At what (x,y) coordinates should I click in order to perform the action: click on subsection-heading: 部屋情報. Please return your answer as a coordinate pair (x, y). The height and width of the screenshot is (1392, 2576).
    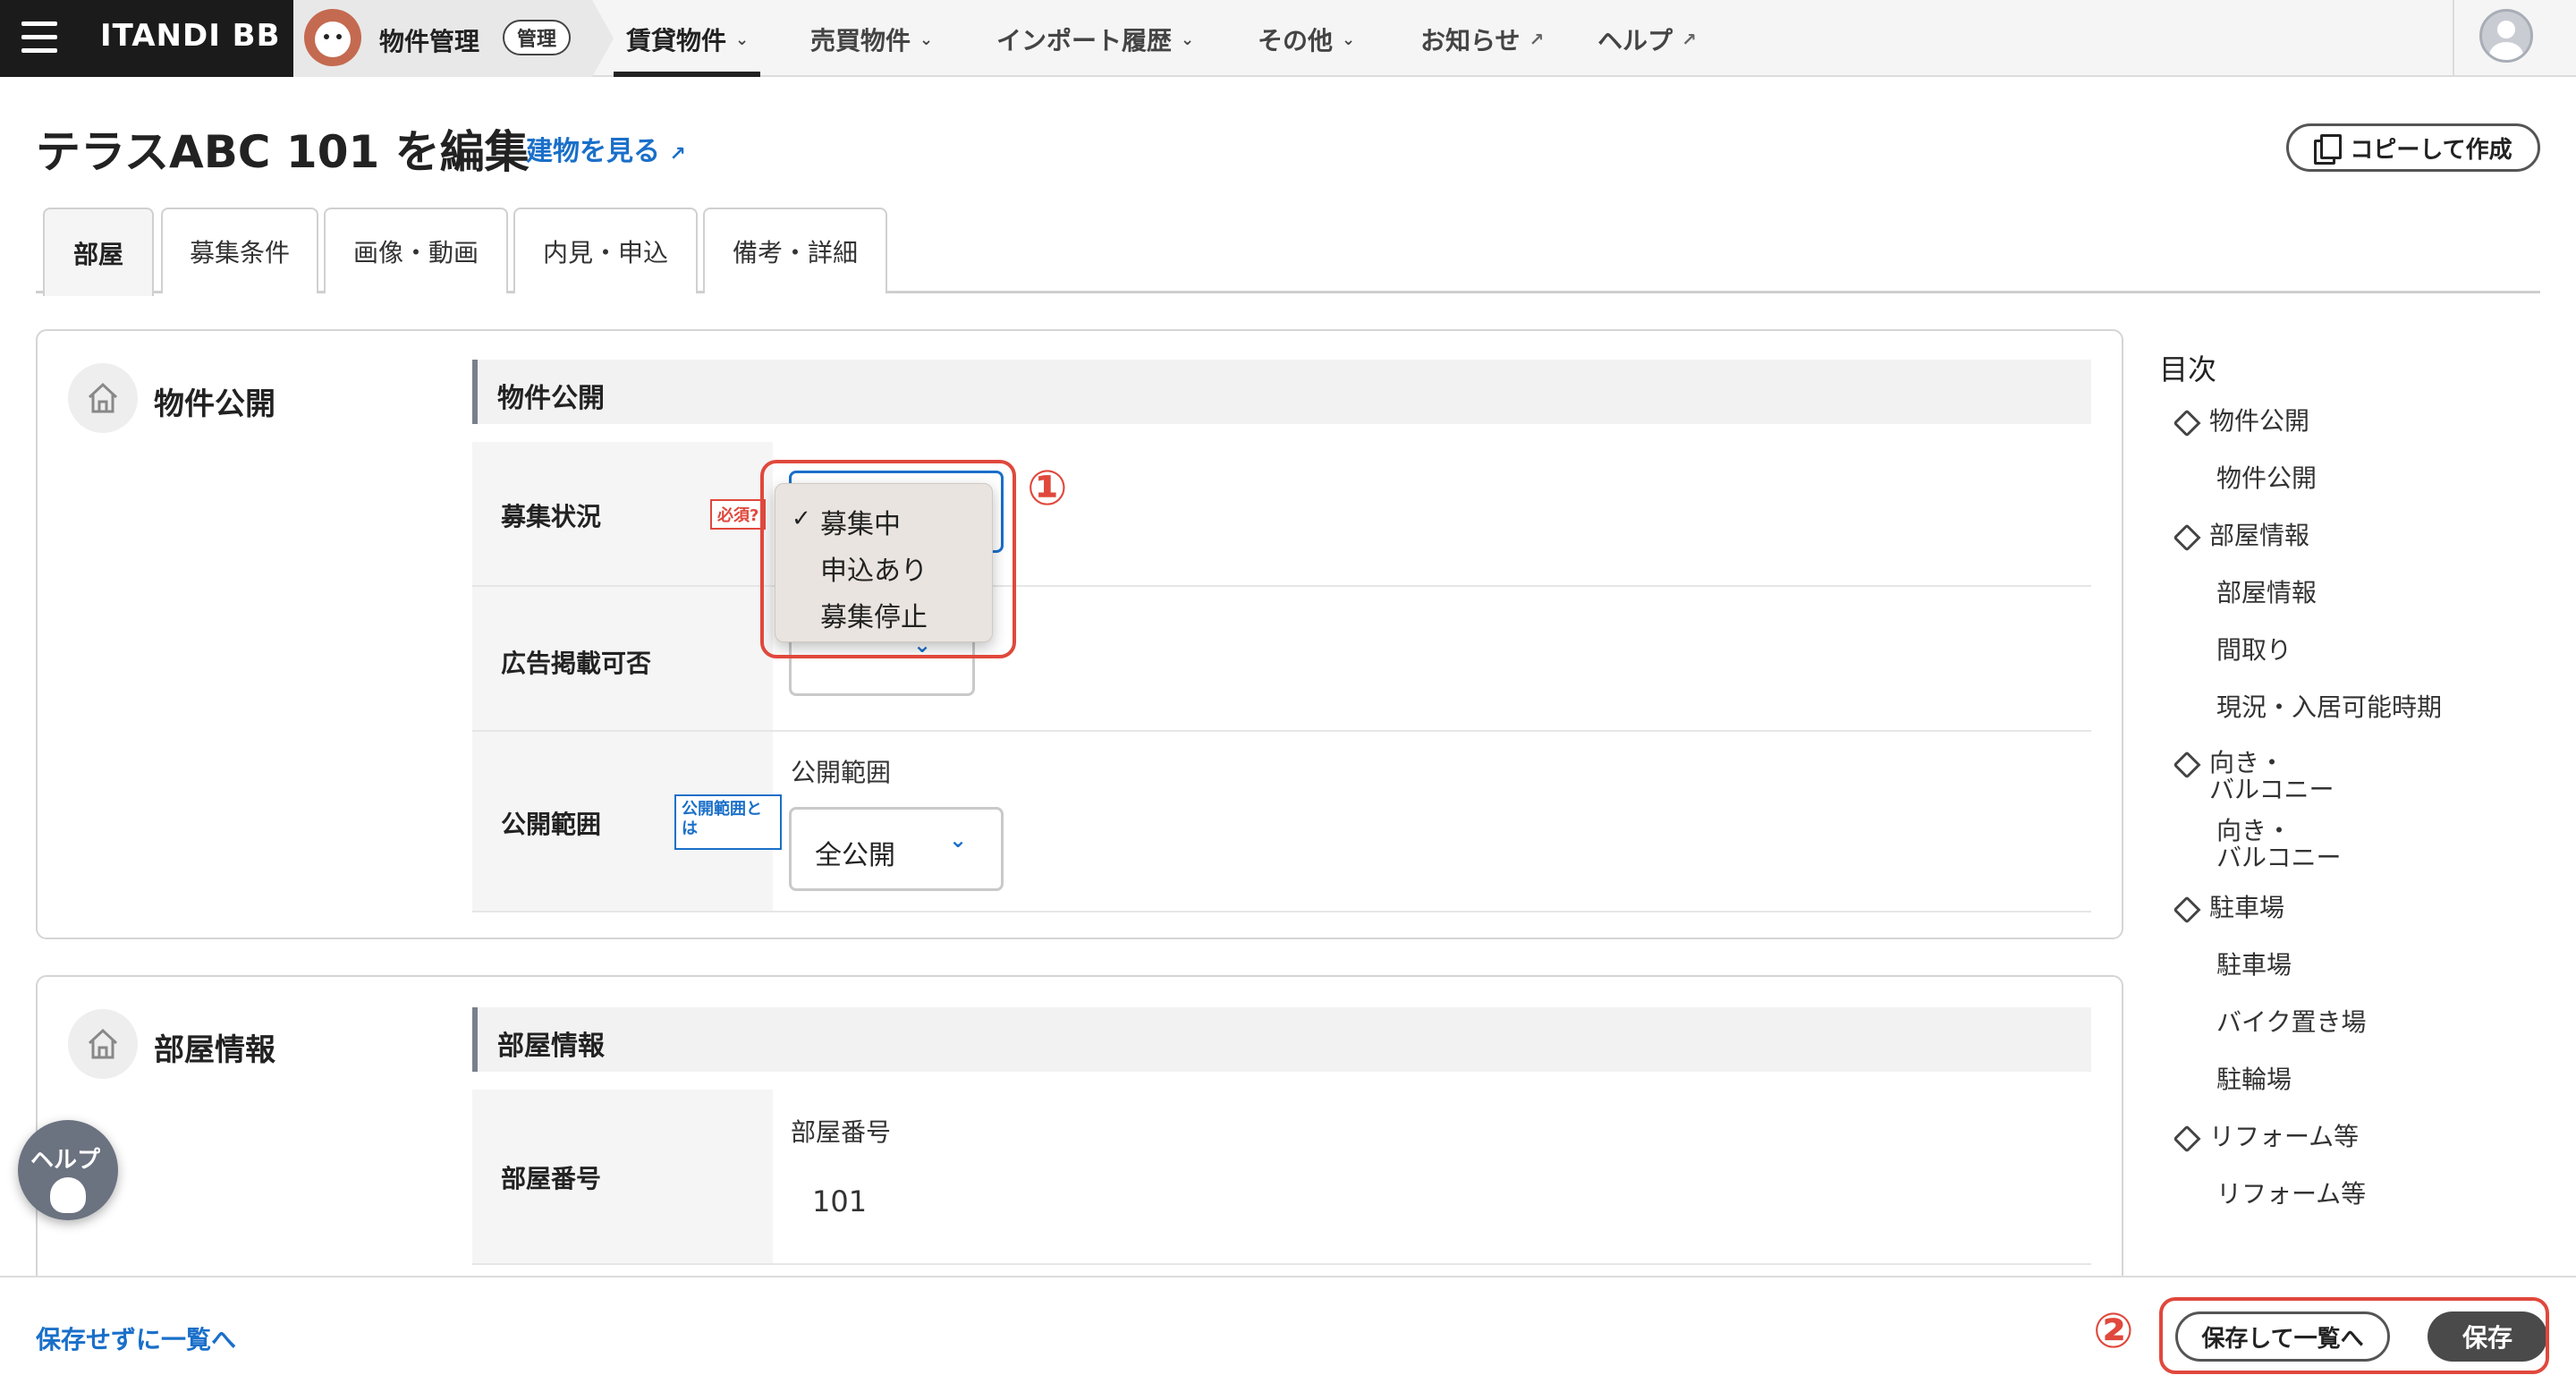
    Looking at the image, I should click on (1281, 1039).